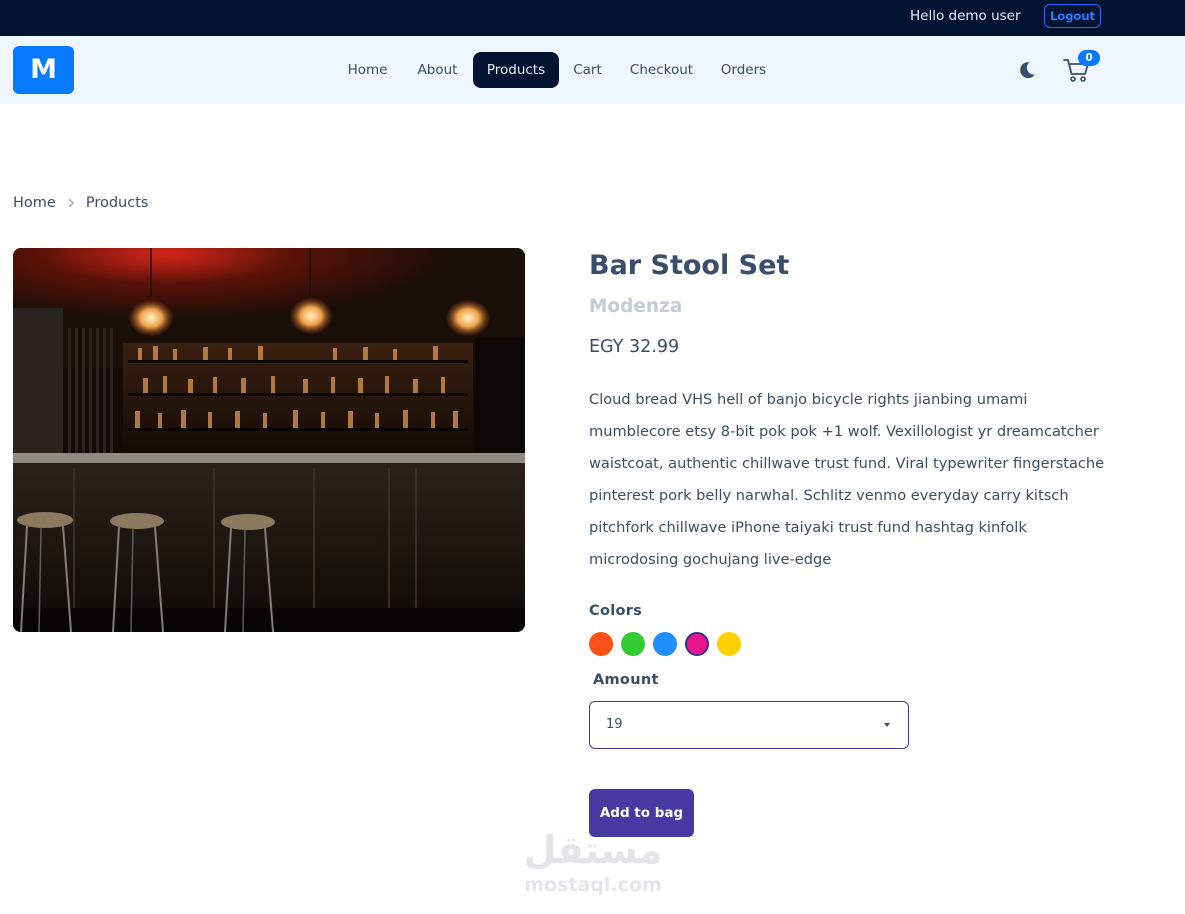 The width and height of the screenshot is (1185, 914). Describe the element at coordinates (965, 16) in the screenshot. I see `user-greeting: Hello demo user` at that location.